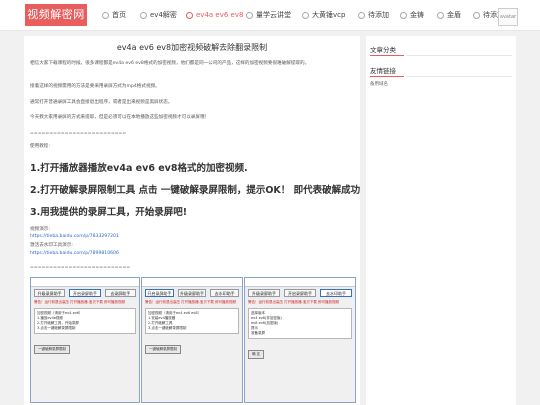 The width and height of the screenshot is (540, 405). I want to click on nav-item-vcp: 大黄锤vcp, so click(323, 15).